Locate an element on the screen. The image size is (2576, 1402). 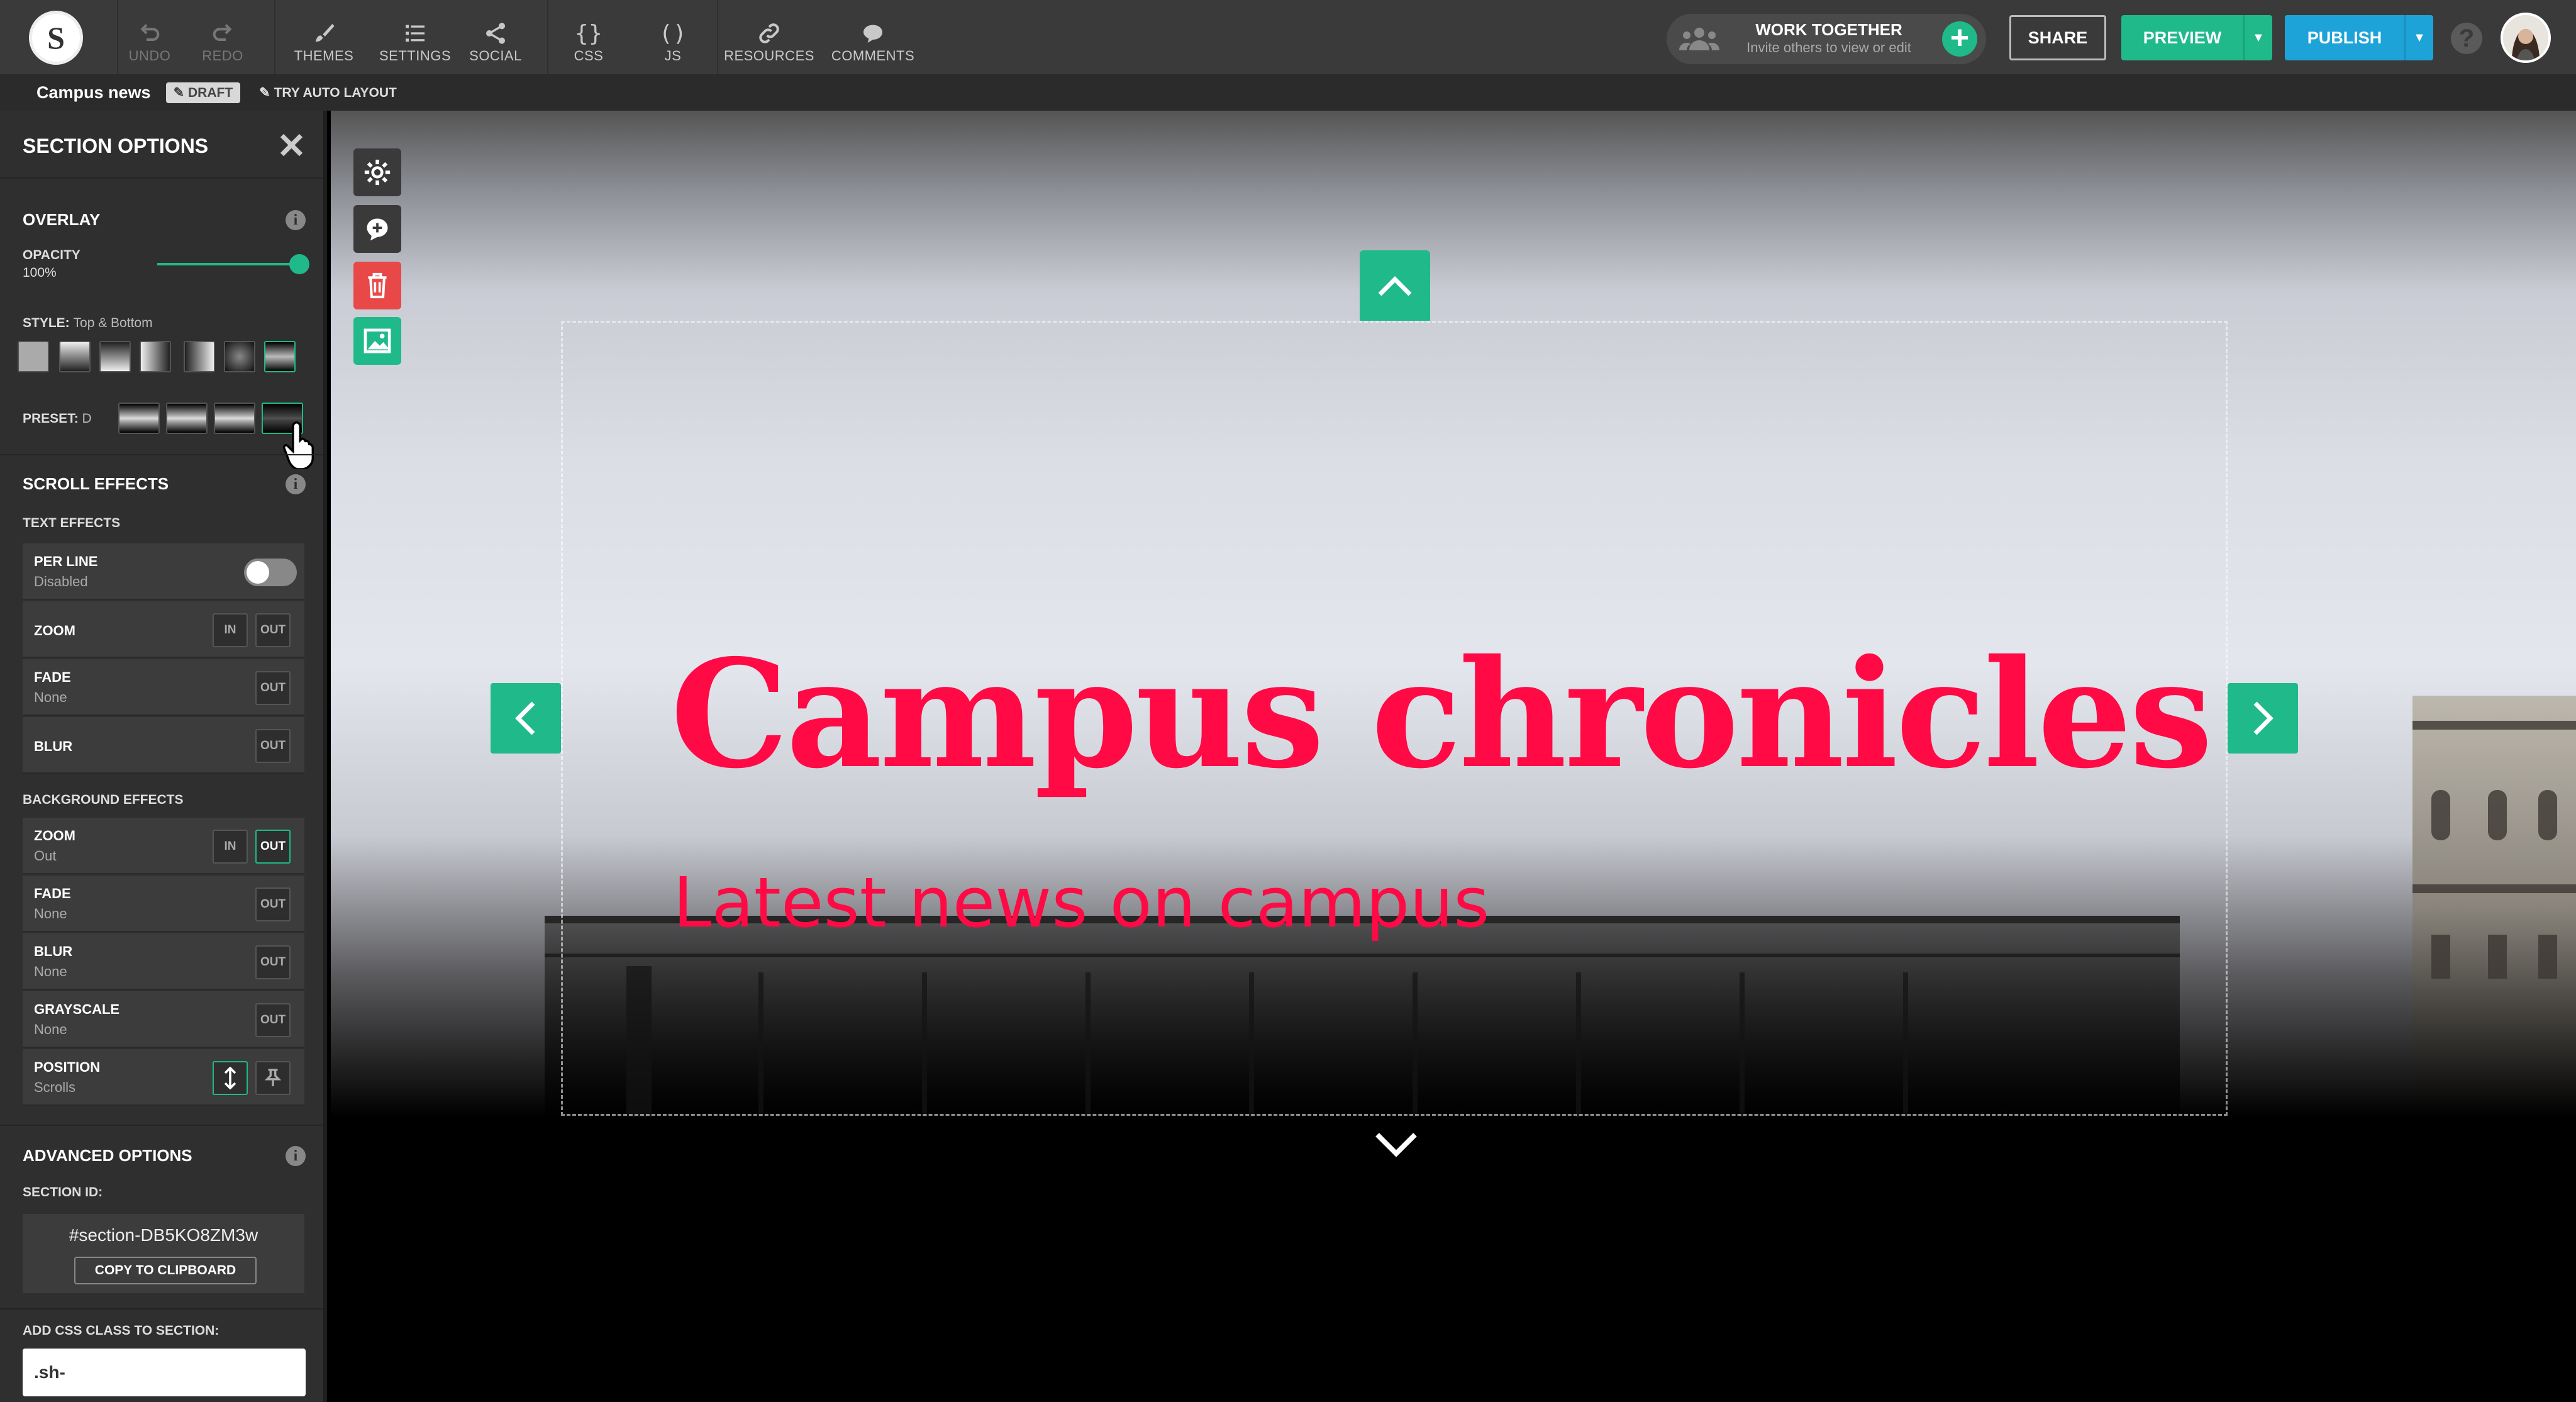
text-zoom-in-button: IN is located at coordinates (230, 630).